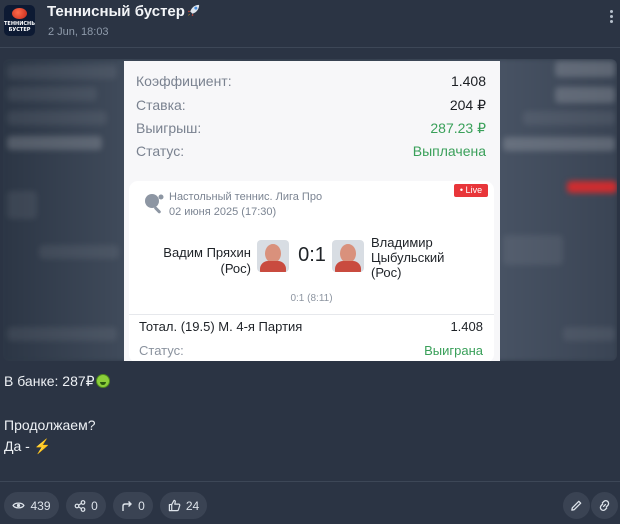  I want to click on message-line-yes: Да - ⚡, so click(27, 446).